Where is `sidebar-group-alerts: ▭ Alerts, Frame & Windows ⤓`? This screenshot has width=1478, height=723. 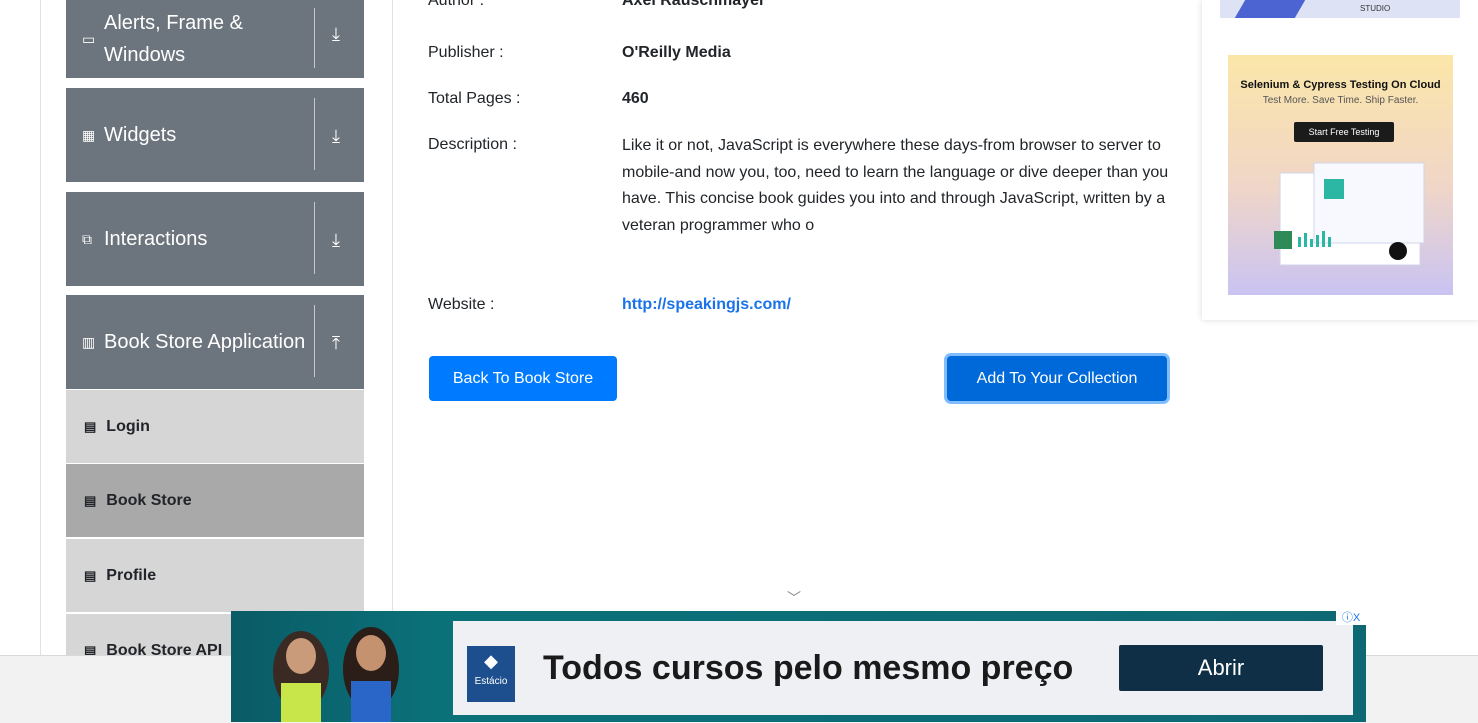 sidebar-group-alerts: ▭ Alerts, Frame & Windows ⤓ is located at coordinates (215, 39).